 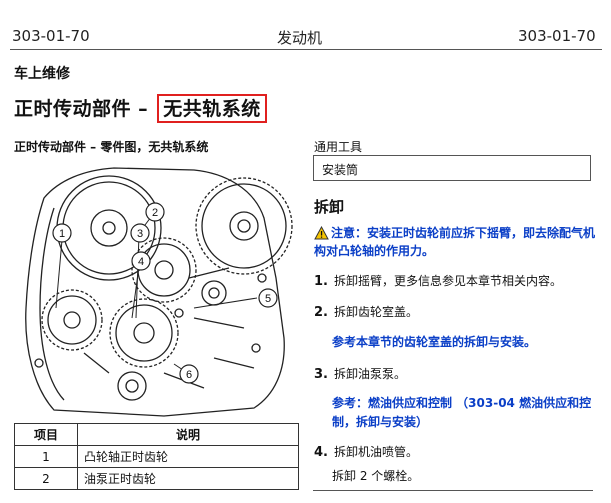 I want to click on tools-label: 通用工具, so click(x=338, y=147).